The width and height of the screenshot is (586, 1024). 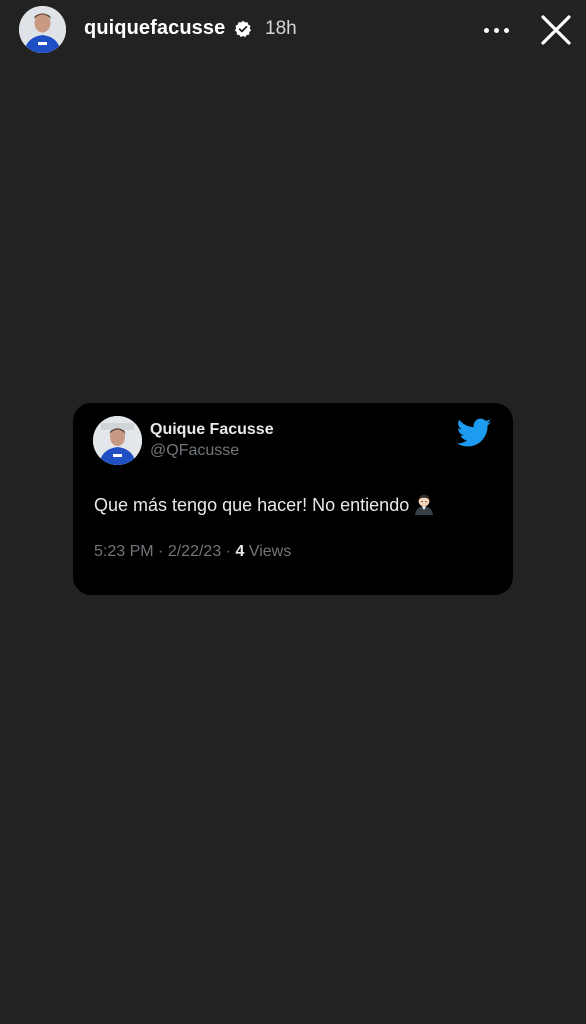 I want to click on more-dots-icon, so click(x=486, y=30).